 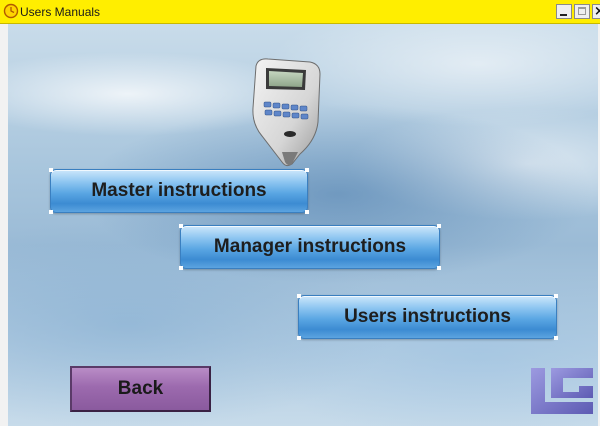 I want to click on manager-instructions-label: Manager instructions, so click(x=310, y=246).